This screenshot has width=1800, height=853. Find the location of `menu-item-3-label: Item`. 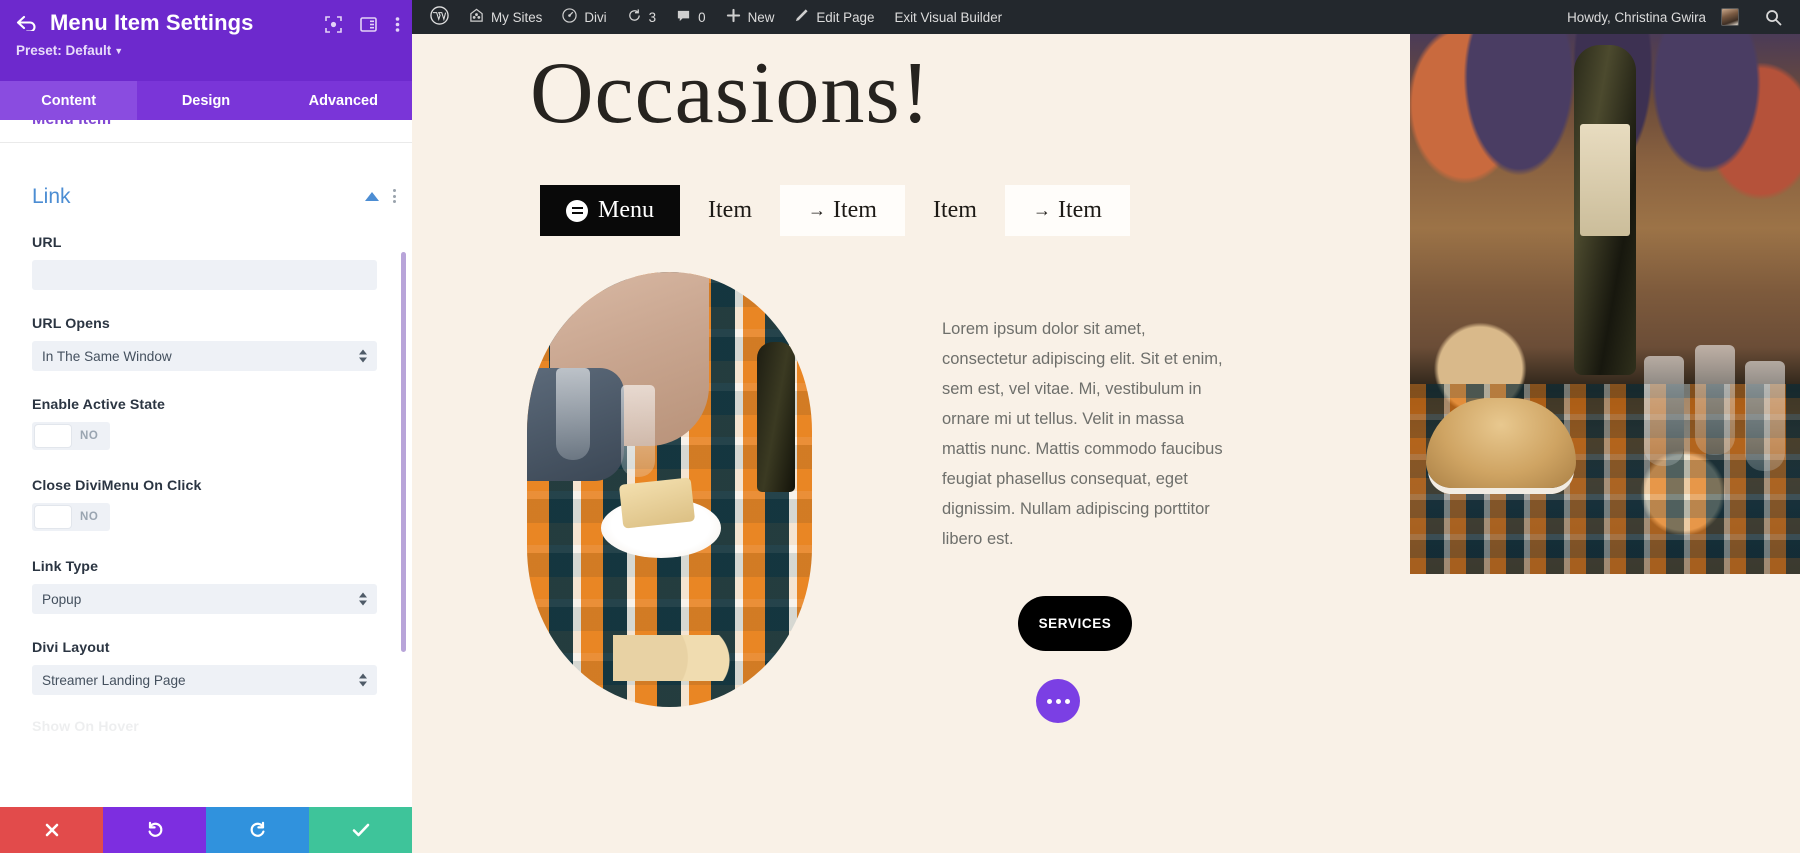

menu-item-3-label: Item is located at coordinates (954, 210).